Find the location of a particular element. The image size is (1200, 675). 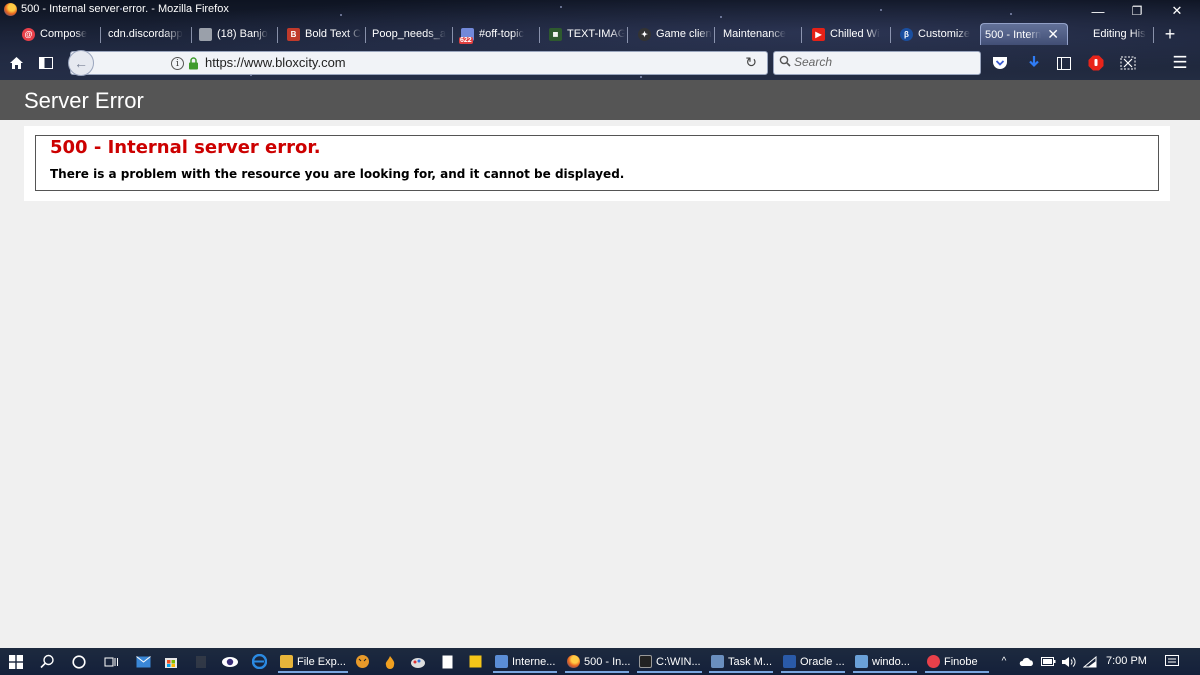

tab-compose: @ Compose is located at coordinates (58, 34).